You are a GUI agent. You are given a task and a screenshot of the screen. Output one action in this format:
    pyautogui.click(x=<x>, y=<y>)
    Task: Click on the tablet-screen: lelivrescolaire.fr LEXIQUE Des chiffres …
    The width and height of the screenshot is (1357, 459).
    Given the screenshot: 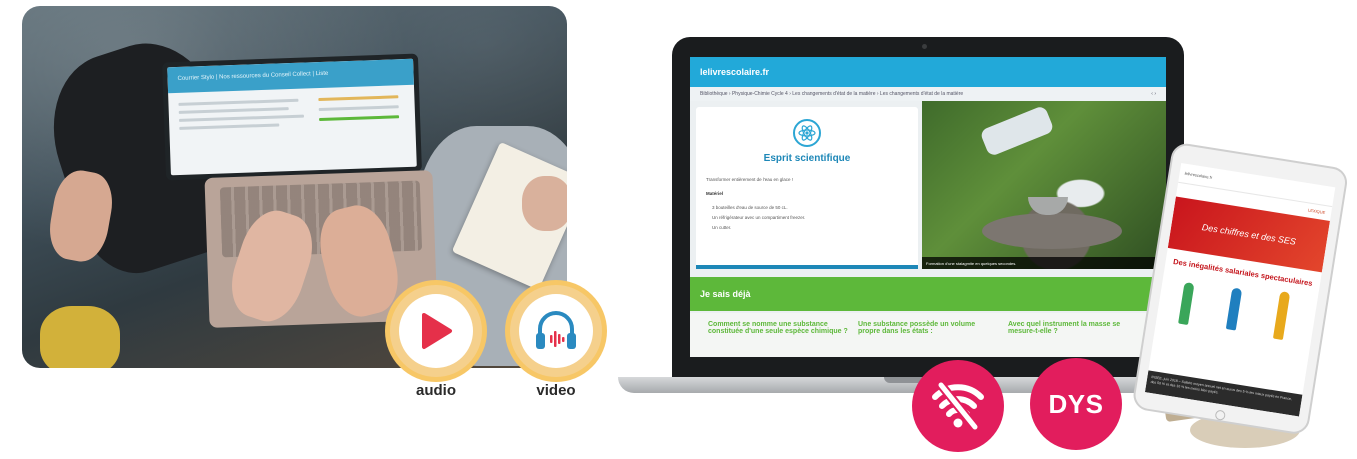 What is the action you would take?
    pyautogui.click(x=1240, y=289)
    